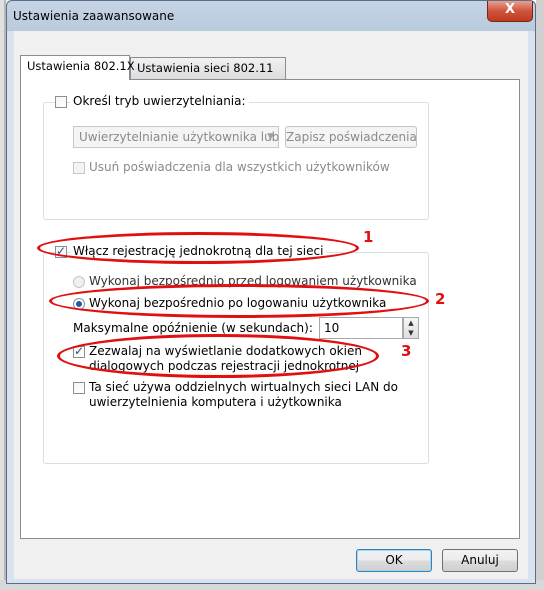 The image size is (544, 590). What do you see at coordinates (94, 16) in the screenshot?
I see `dialog-title: Ustawienia zaawansowane` at bounding box center [94, 16].